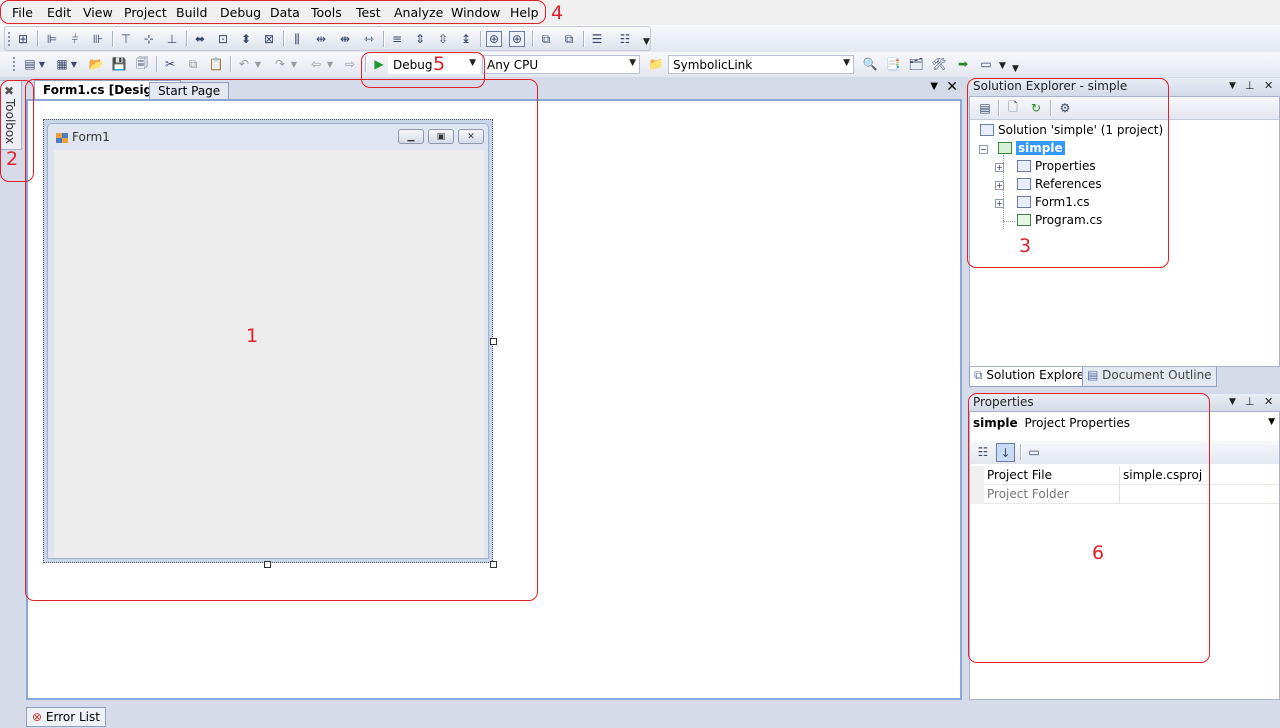 This screenshot has width=1280, height=728. Describe the element at coordinates (493, 341) in the screenshot. I see `resize-handle-right` at that location.